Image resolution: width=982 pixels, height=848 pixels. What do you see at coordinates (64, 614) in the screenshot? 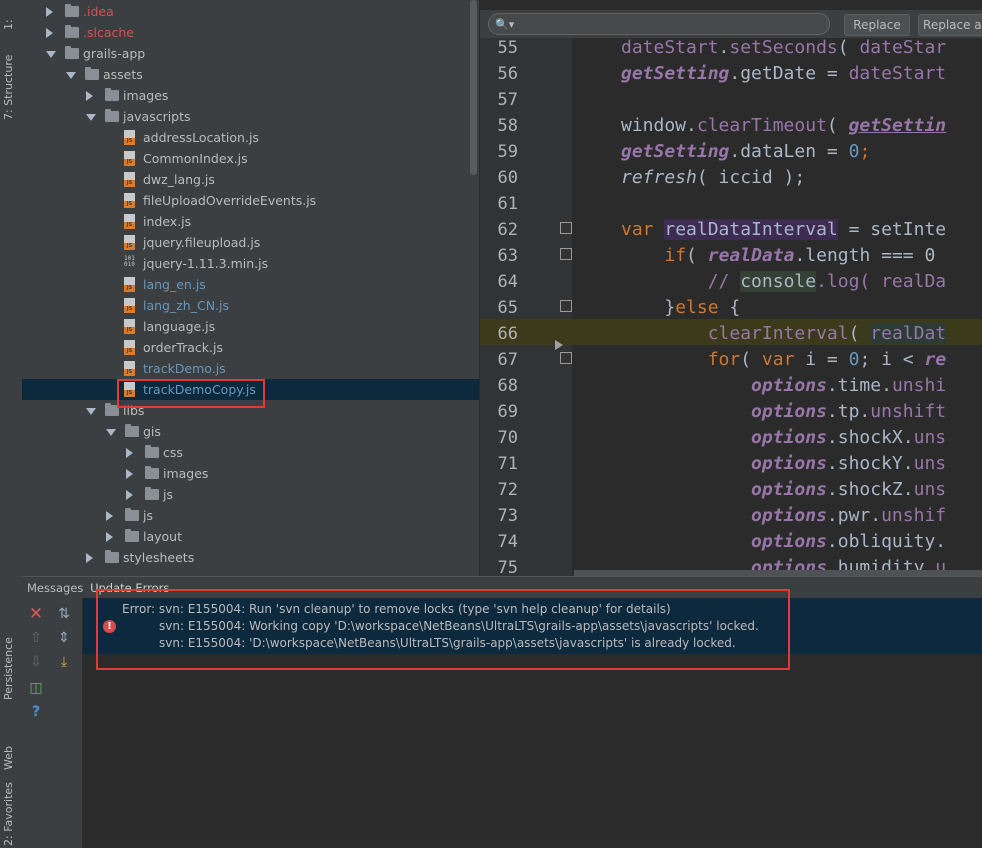
I see `expand-all-icon: ⇅` at bounding box center [64, 614].